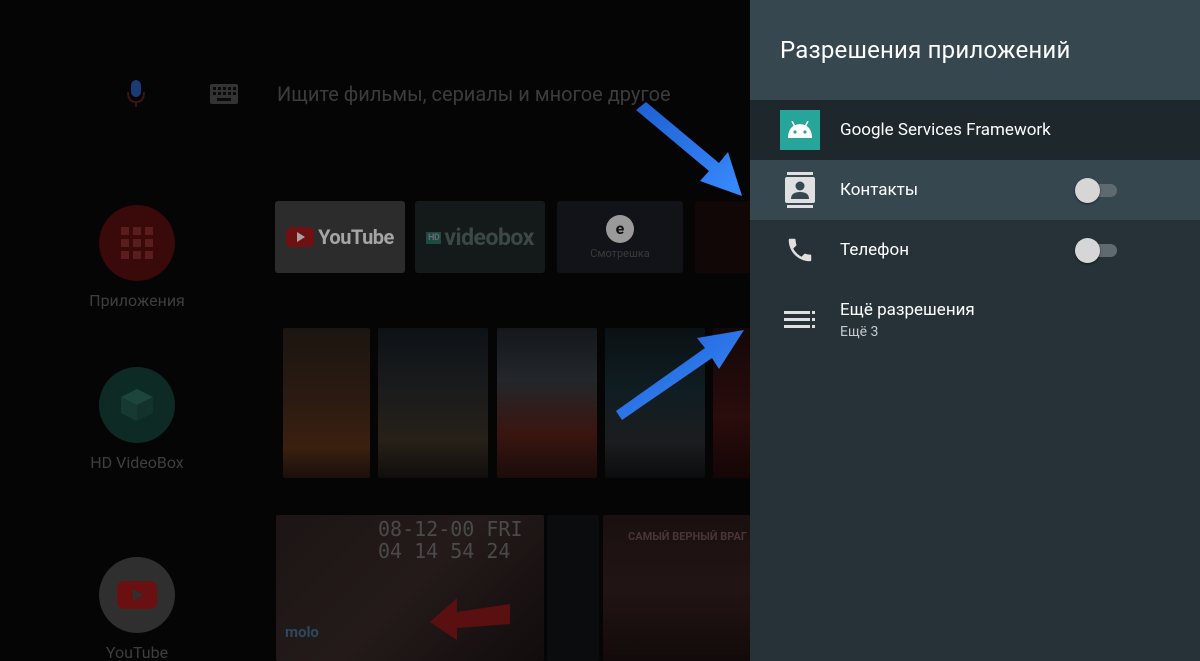 The width and height of the screenshot is (1200, 661). I want to click on panel-title: Разрешения приложений, so click(925, 50).